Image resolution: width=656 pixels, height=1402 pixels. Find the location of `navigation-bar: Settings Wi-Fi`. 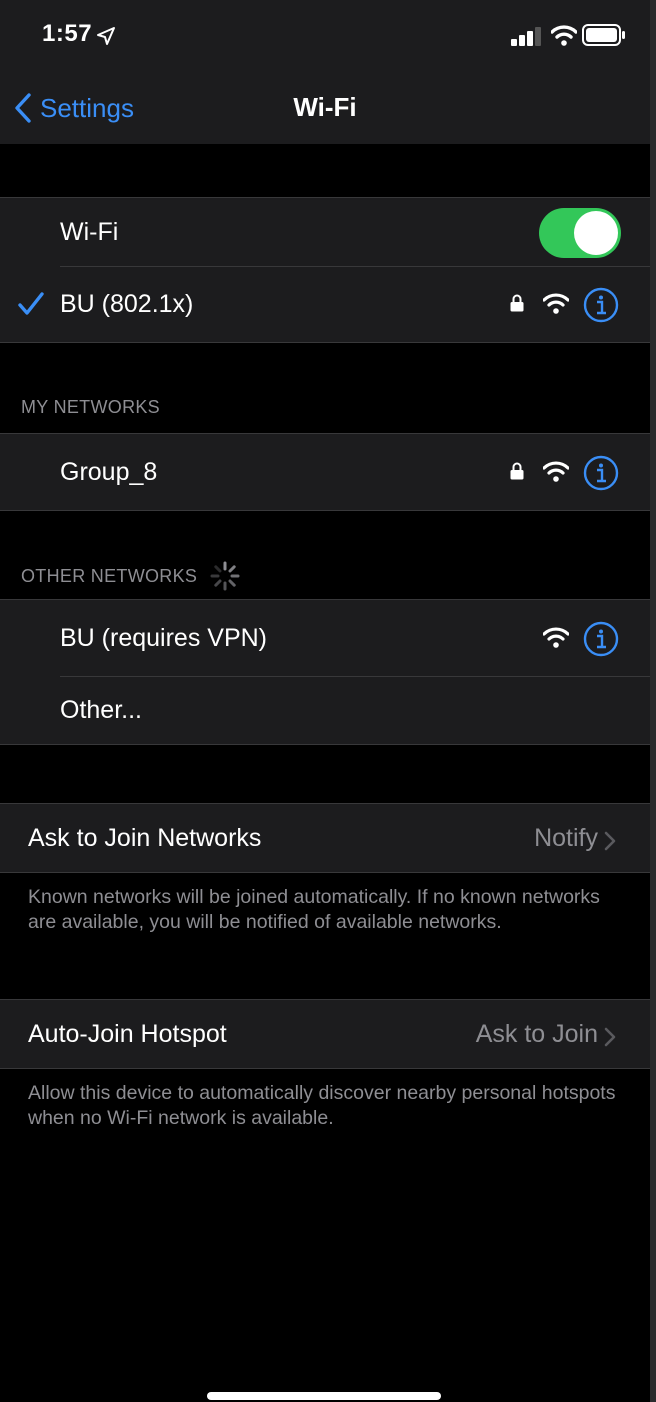

navigation-bar: Settings Wi-Fi is located at coordinates (325, 108).